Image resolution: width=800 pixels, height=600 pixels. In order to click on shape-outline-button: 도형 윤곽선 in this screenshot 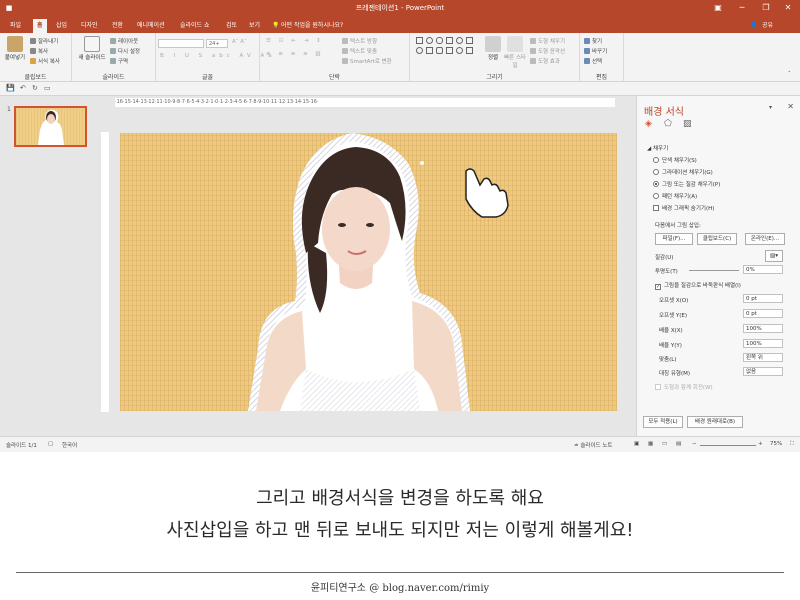, I will do `click(547, 51)`.